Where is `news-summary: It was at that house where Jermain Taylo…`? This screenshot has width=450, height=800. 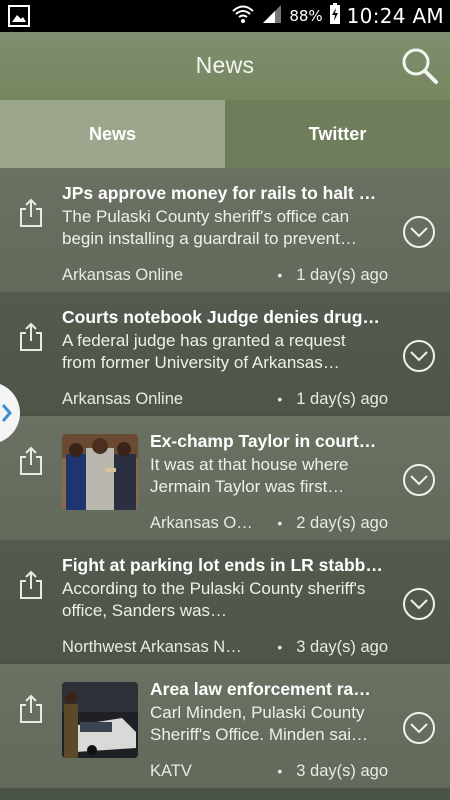
news-summary: It was at that house where Jermain Taylo… is located at coordinates (249, 475).